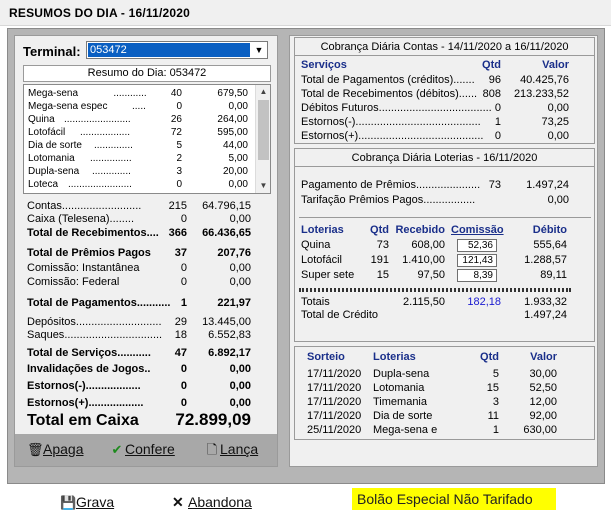 The width and height of the screenshot is (611, 523). I want to click on col-servicos: Serviços, so click(324, 65).